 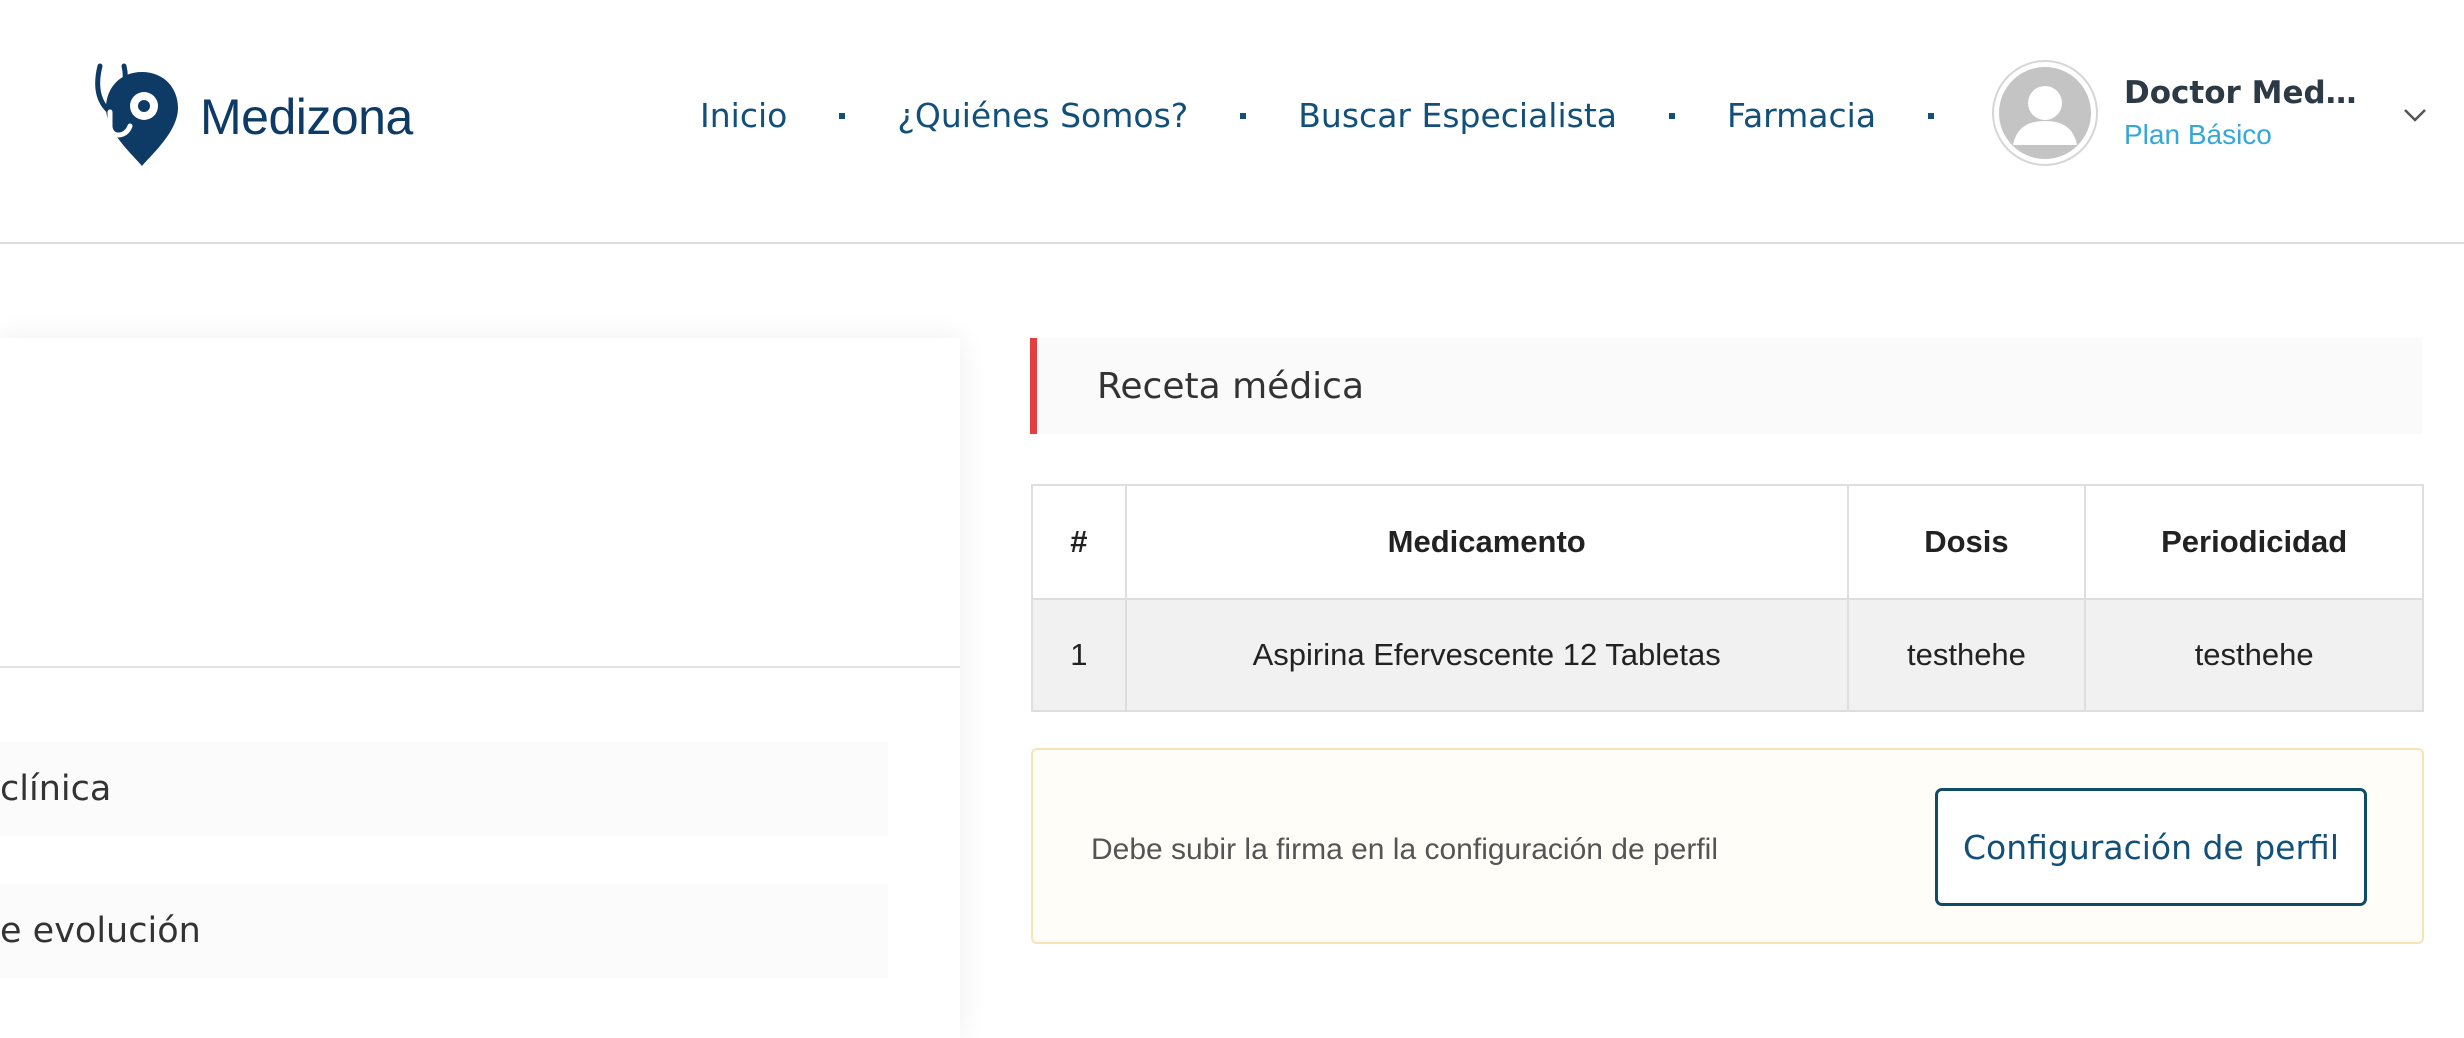 I want to click on table-cell: Aspirina Efervescente 12 Tabletas, so click(x=1486, y=655).